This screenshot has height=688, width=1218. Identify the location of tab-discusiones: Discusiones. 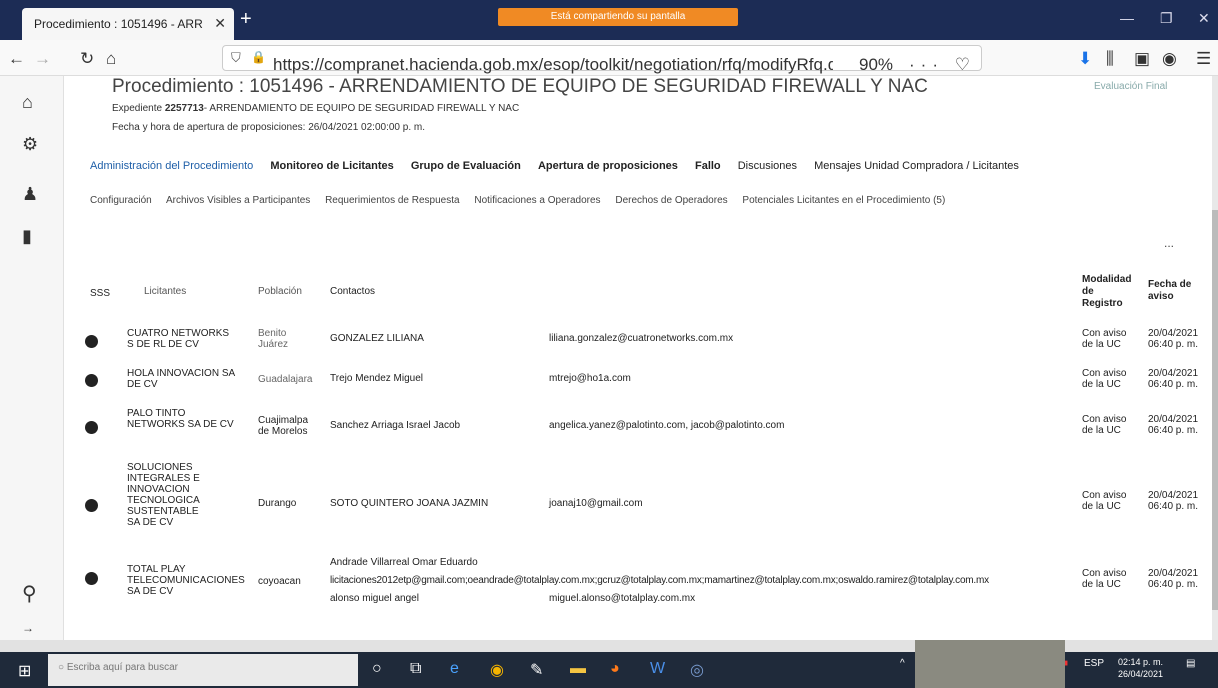
(767, 166).